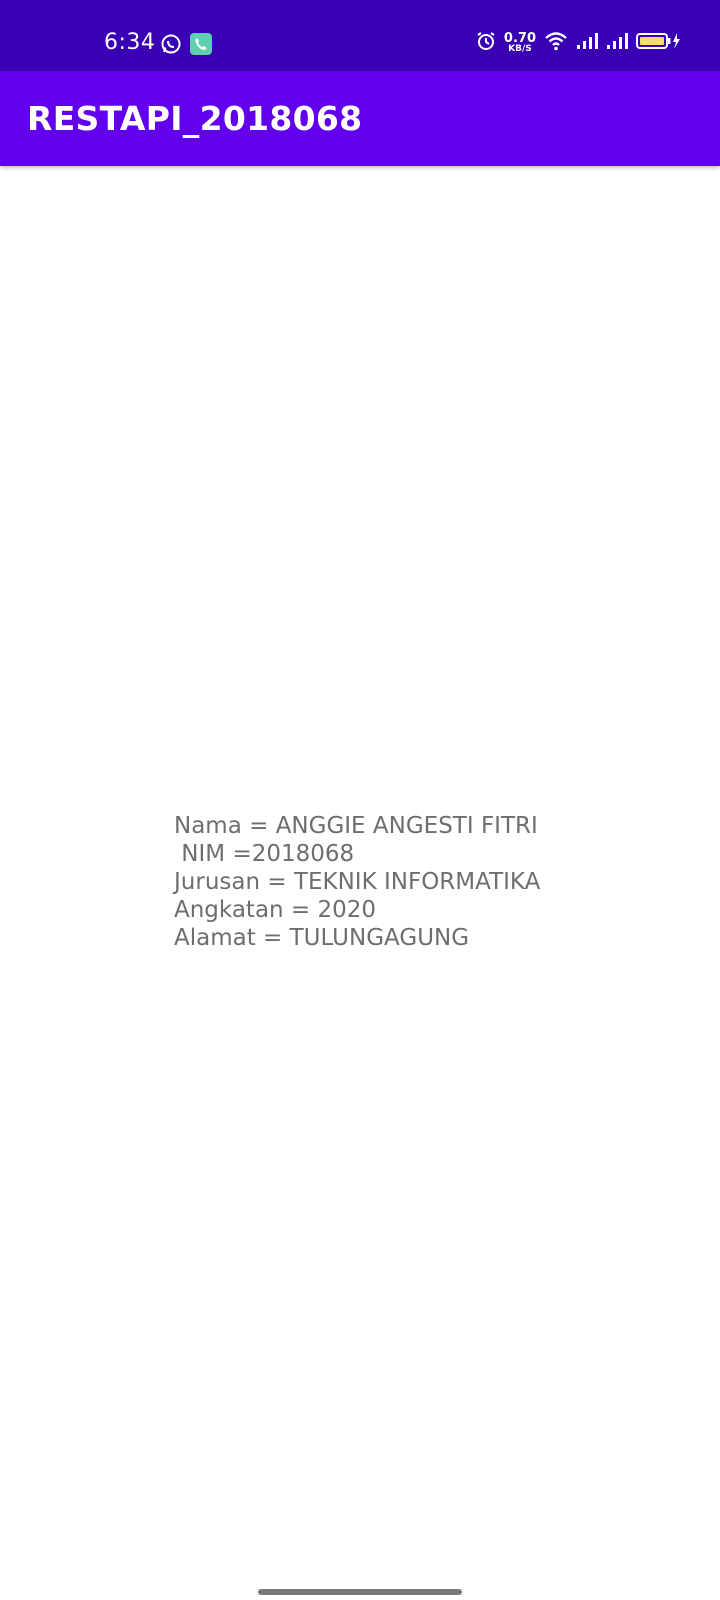 The width and height of the screenshot is (720, 1600). What do you see at coordinates (275, 910) in the screenshot?
I see `info-angkatan: Angkatan = 2020` at bounding box center [275, 910].